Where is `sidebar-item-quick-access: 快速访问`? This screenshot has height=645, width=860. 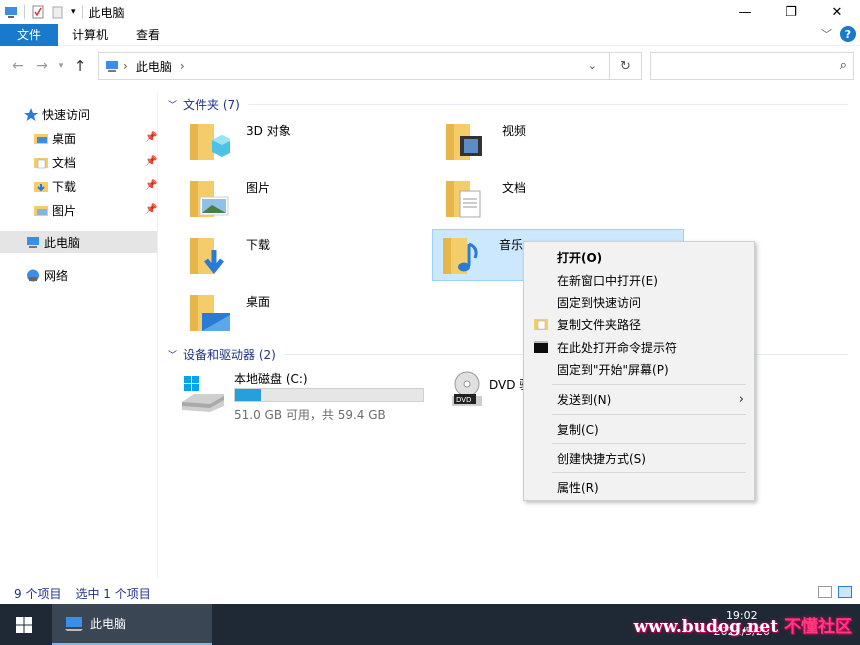
sidebar-item-quick-access: 快速访问 is located at coordinates (57, 114).